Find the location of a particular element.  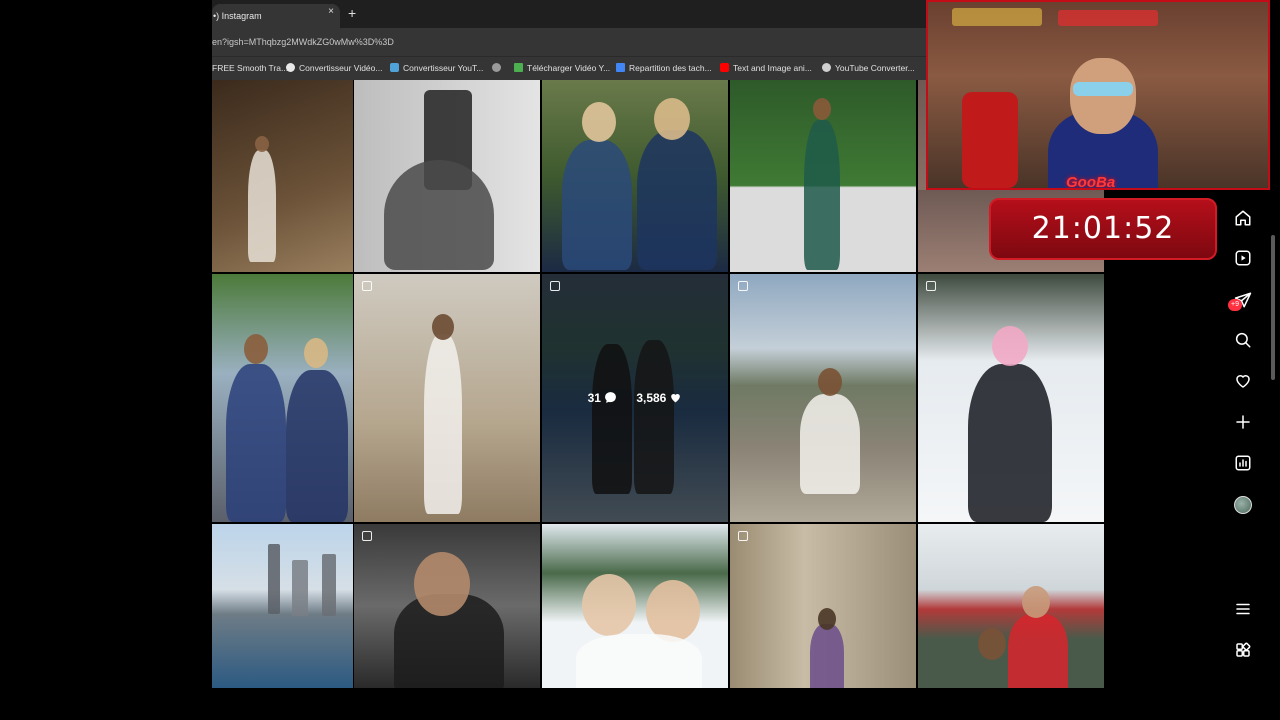

tab-instagram: •) Instagram is located at coordinates (276, 16).